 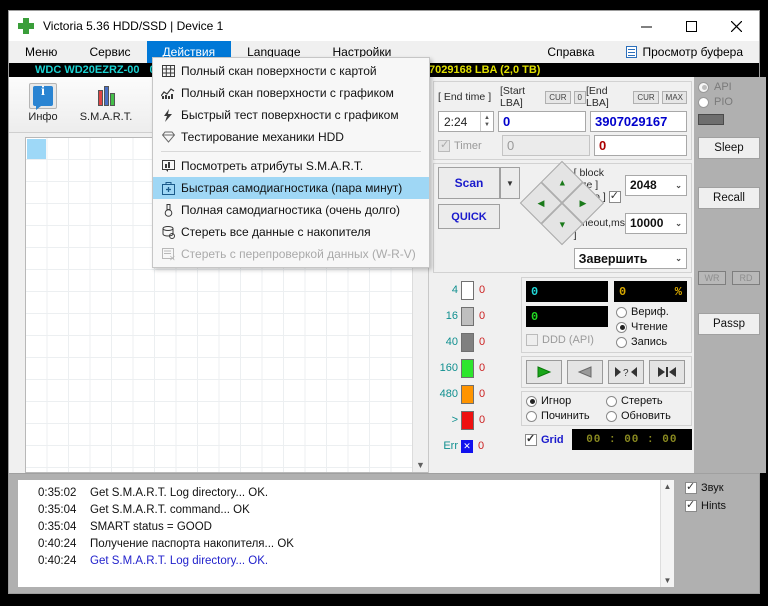 I want to click on menu-item-menu: Меню, so click(x=41, y=52).